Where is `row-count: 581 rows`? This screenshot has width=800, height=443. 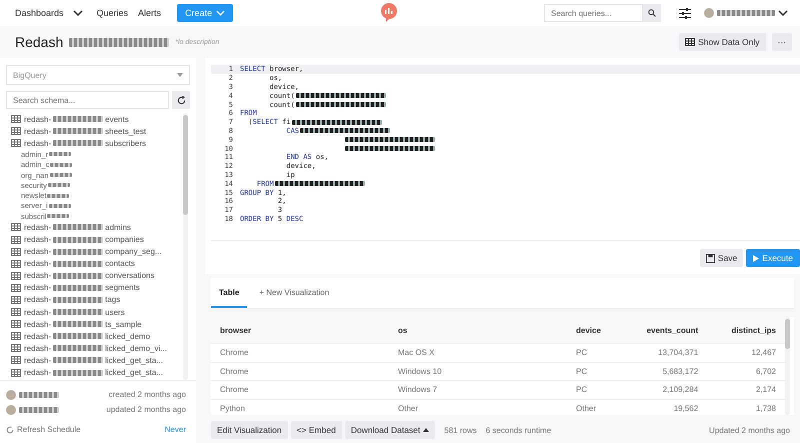
row-count: 581 rows is located at coordinates (460, 430).